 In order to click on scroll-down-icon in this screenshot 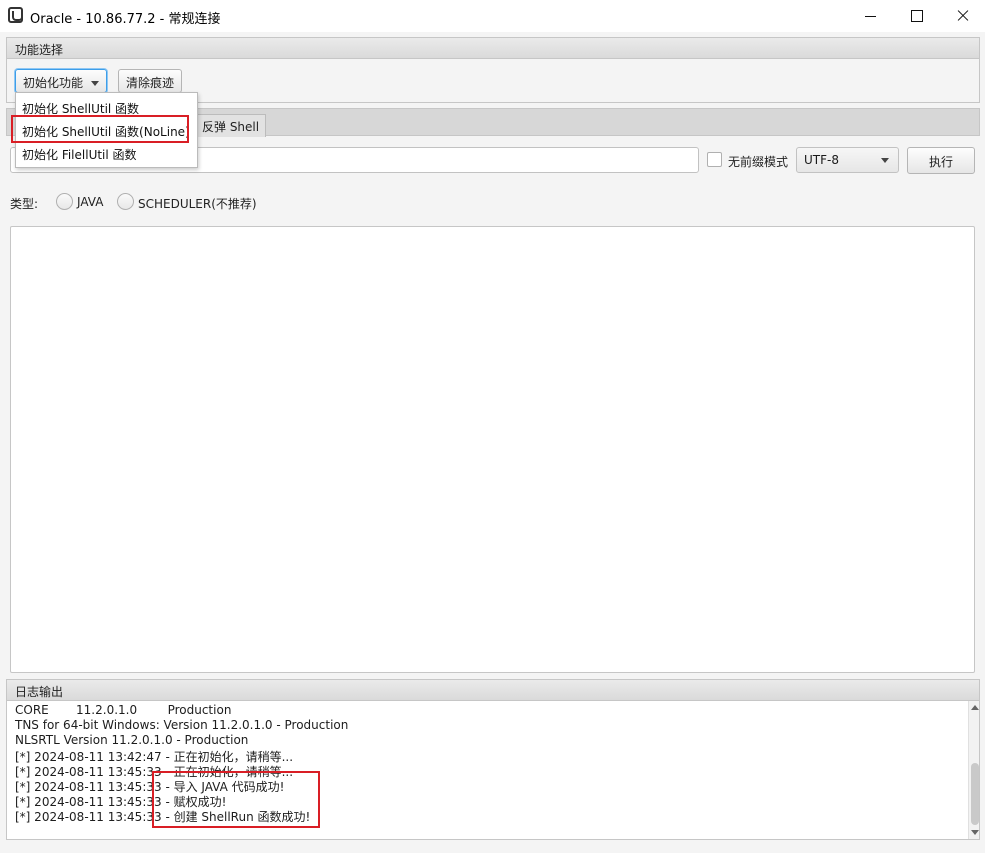, I will do `click(975, 832)`.